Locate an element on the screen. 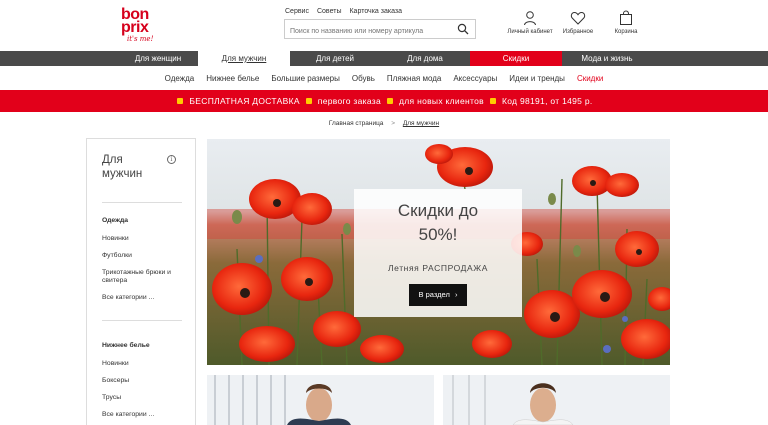 This screenshot has width=768, height=425. promo-new-clients: для новых клиентов is located at coordinates (441, 101).